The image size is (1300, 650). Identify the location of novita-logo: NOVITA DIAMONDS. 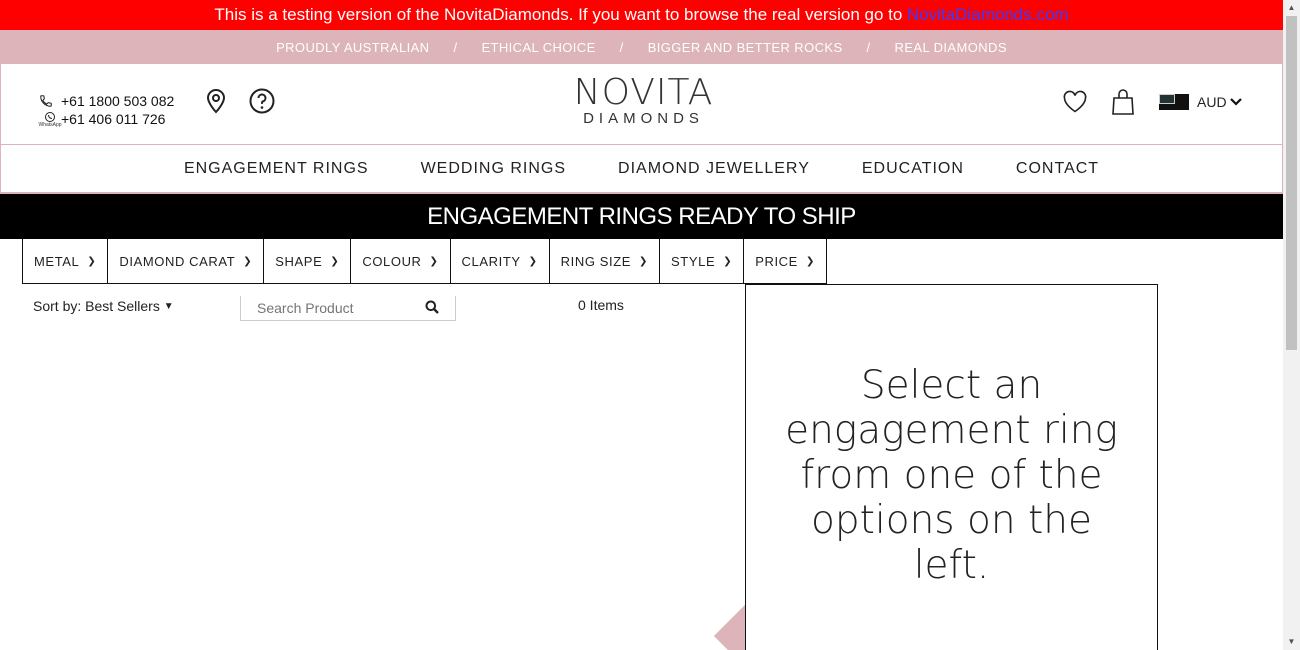
(643, 100).